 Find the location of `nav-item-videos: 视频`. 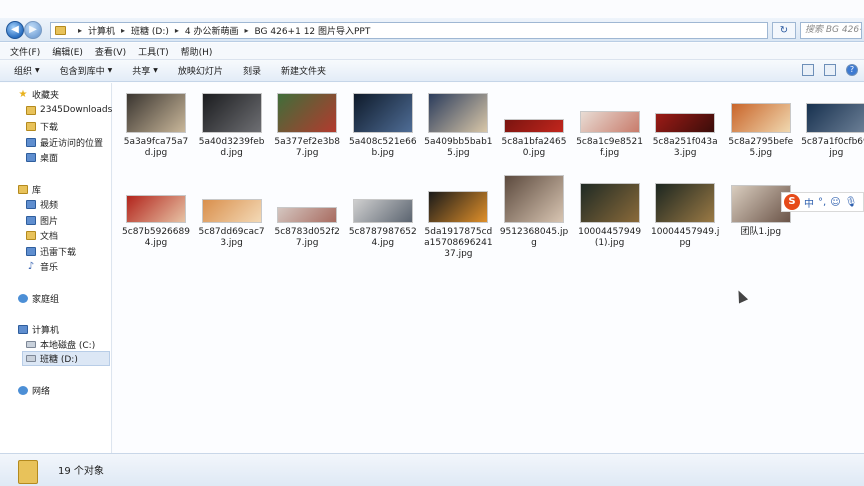

nav-item-videos: 视频 is located at coordinates (42, 204).